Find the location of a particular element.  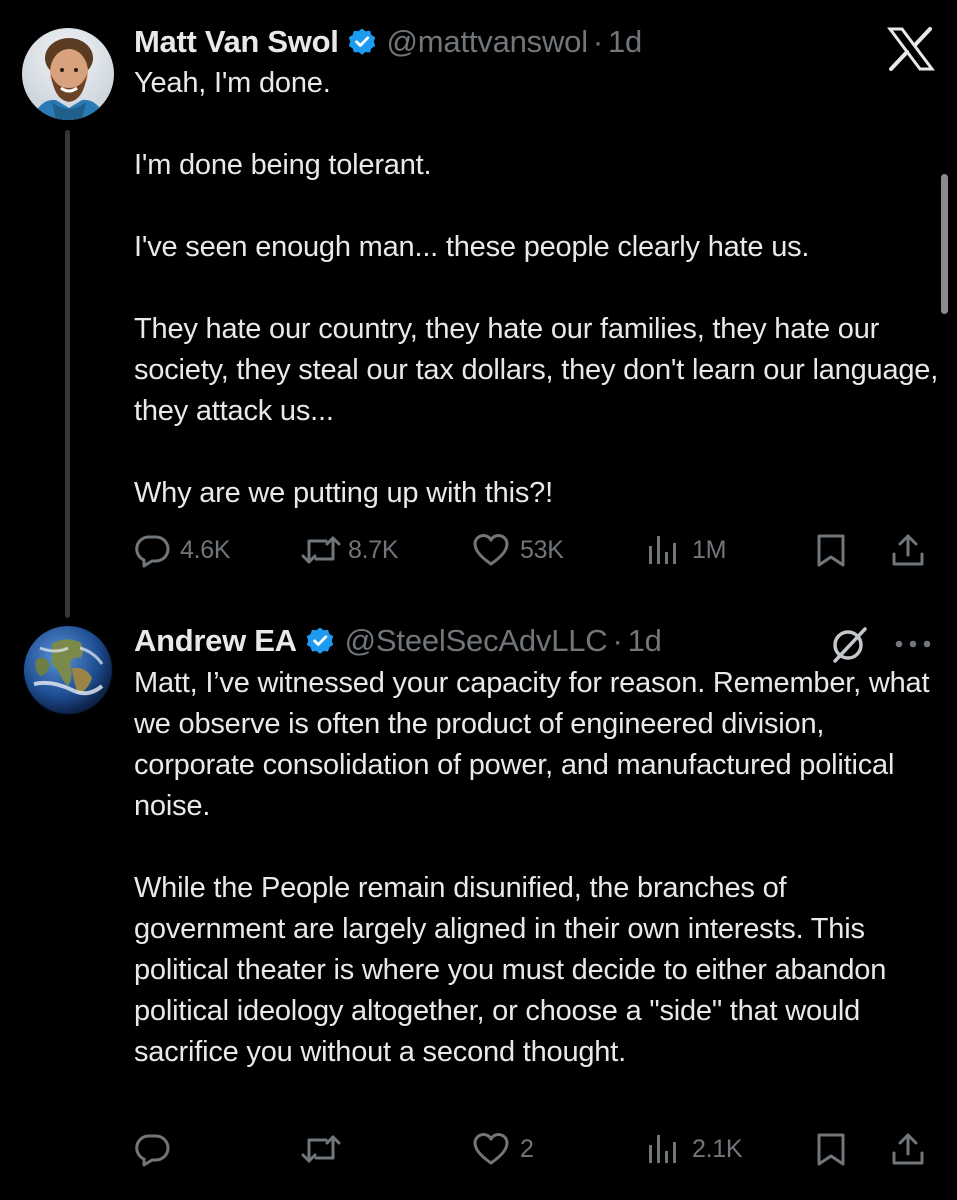

tweet-action-bar: 4.6K 8.7K 53K 1M is located at coordinates (534, 550).